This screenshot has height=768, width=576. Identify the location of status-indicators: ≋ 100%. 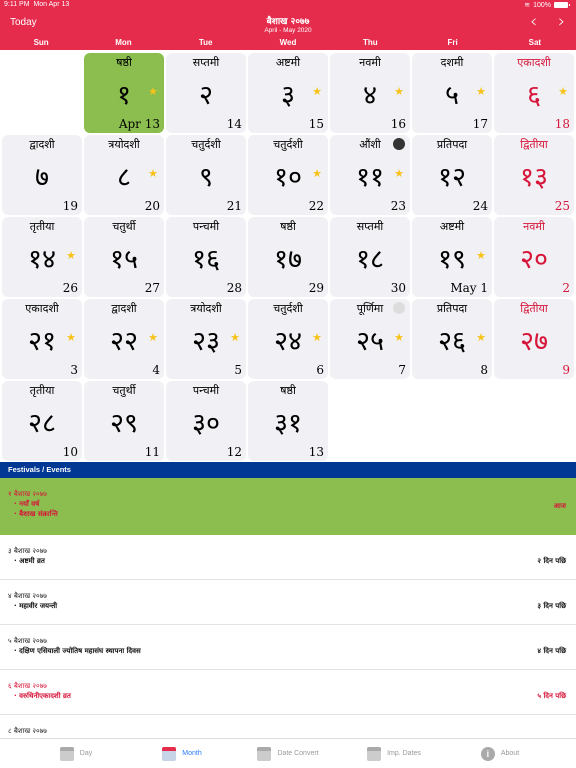
(547, 5).